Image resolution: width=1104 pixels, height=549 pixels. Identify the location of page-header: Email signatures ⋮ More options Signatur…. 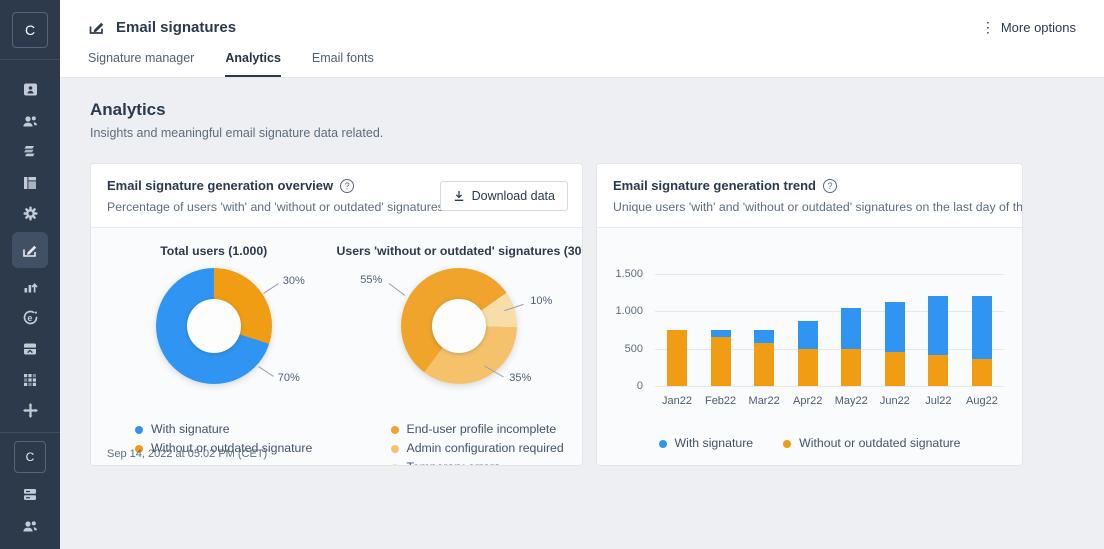
(582, 39).